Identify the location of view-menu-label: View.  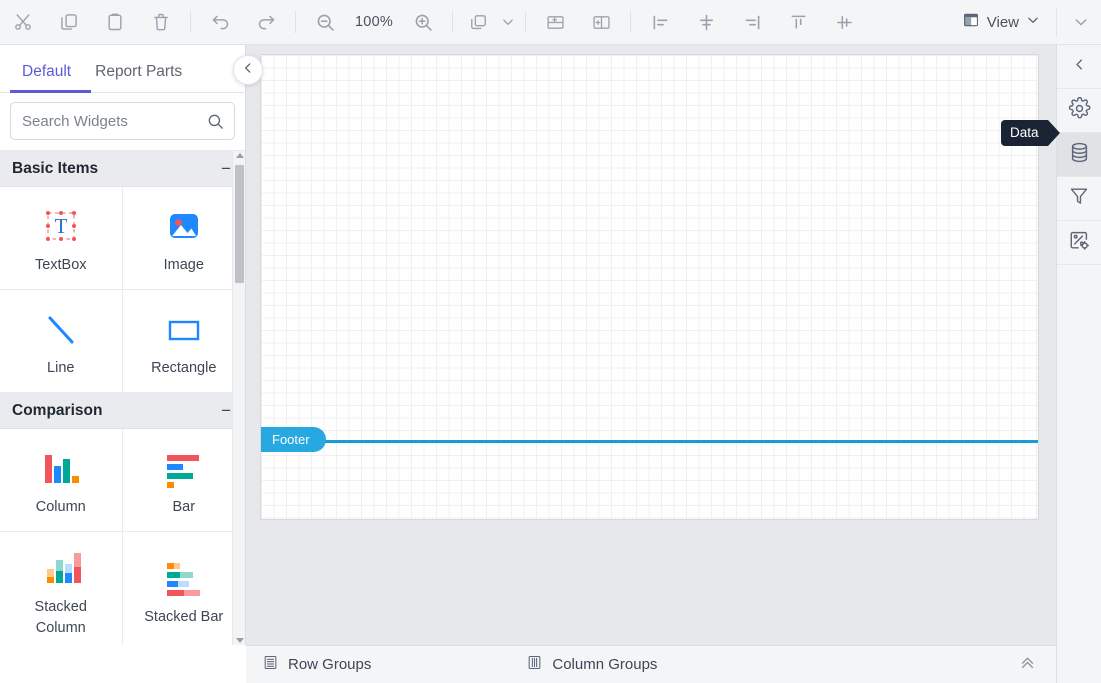
(1002, 22).